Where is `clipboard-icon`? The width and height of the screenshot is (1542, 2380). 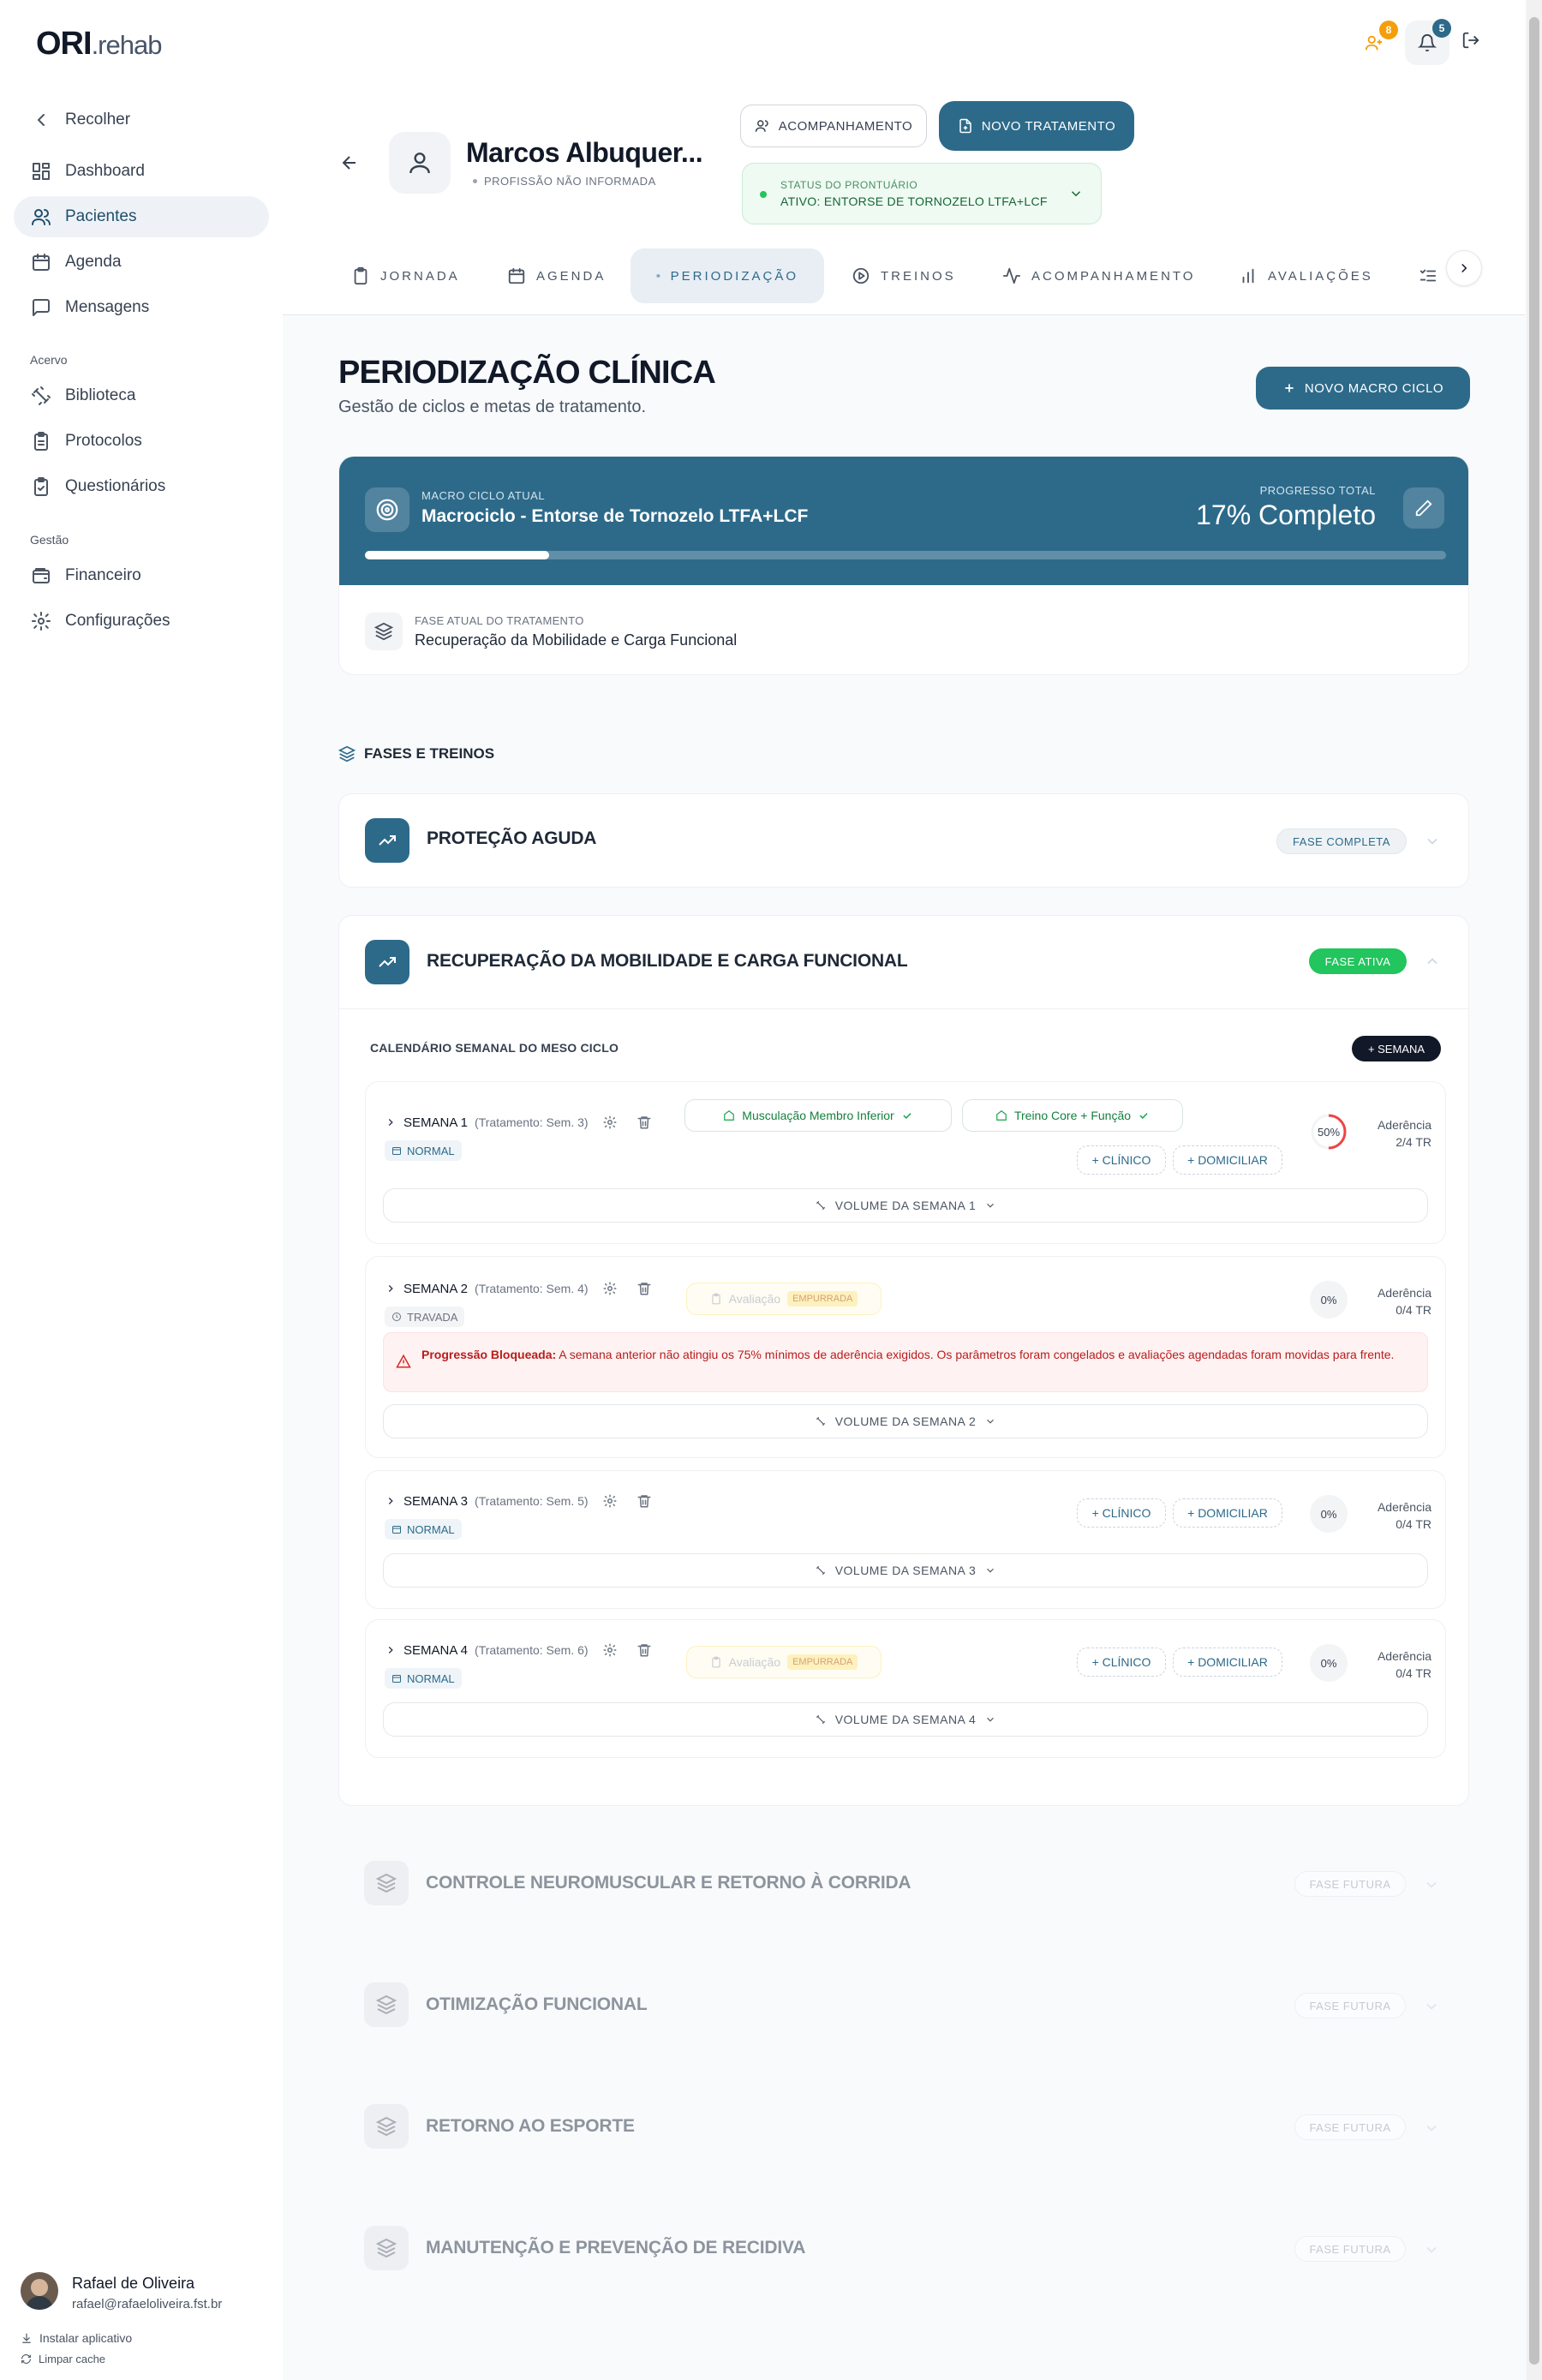 clipboard-icon is located at coordinates (716, 1299).